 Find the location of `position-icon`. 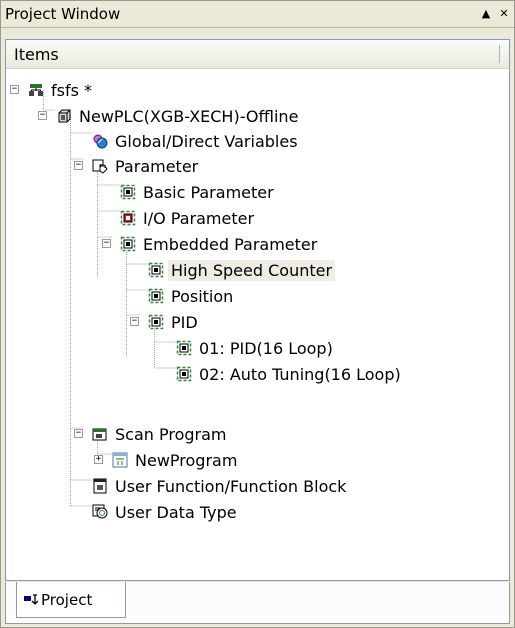

position-icon is located at coordinates (156, 296).